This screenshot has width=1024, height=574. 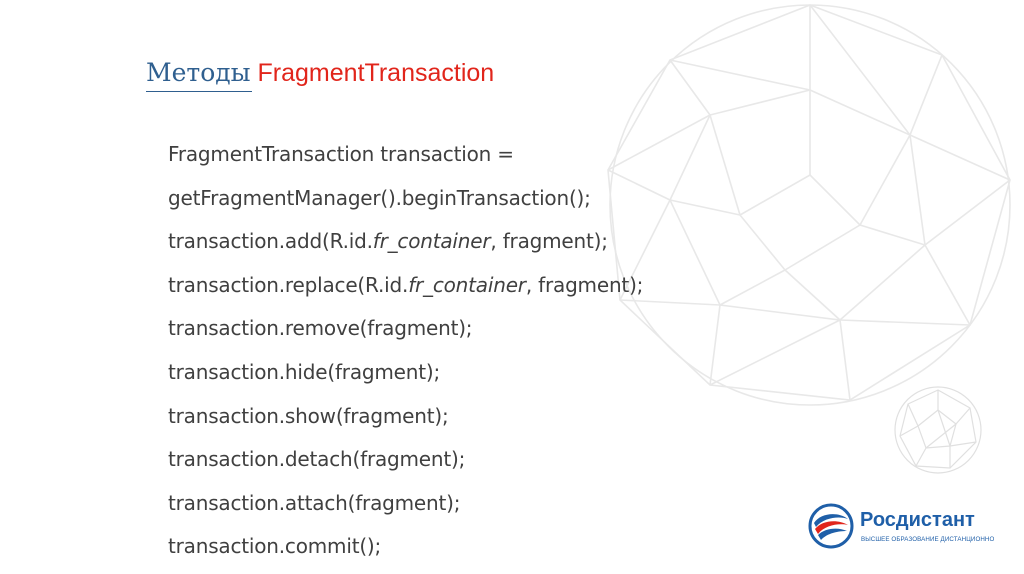 What do you see at coordinates (275, 546) in the screenshot?
I see `code-text: transaction.commit();` at bounding box center [275, 546].